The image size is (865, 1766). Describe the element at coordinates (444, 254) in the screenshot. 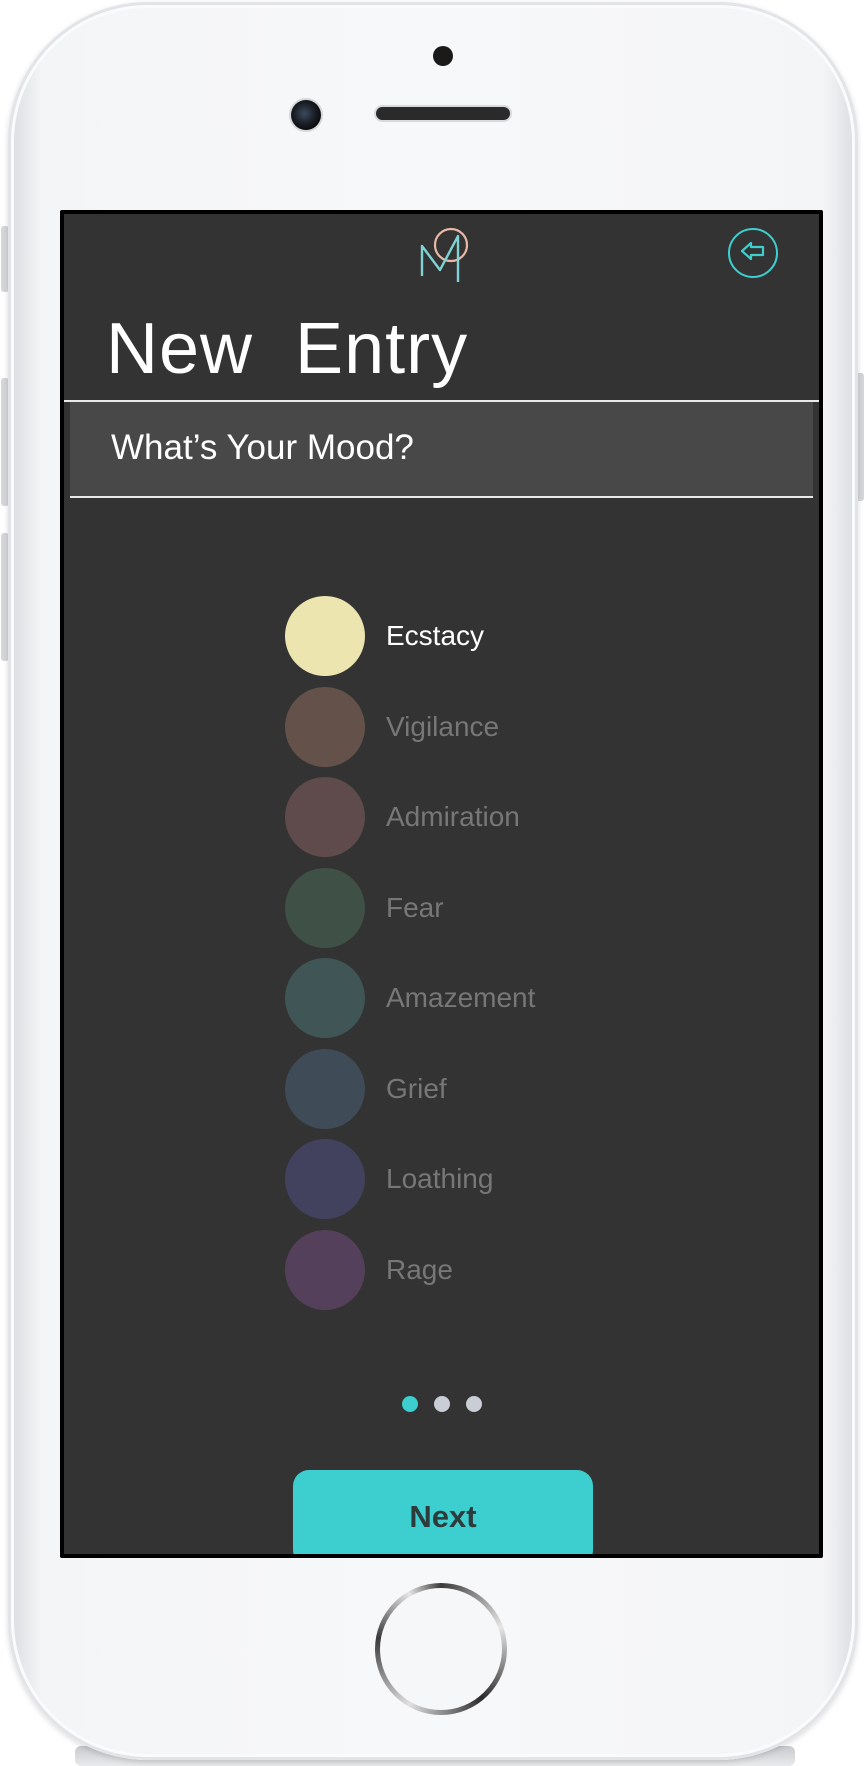

I see `monogram-logo-icon` at that location.